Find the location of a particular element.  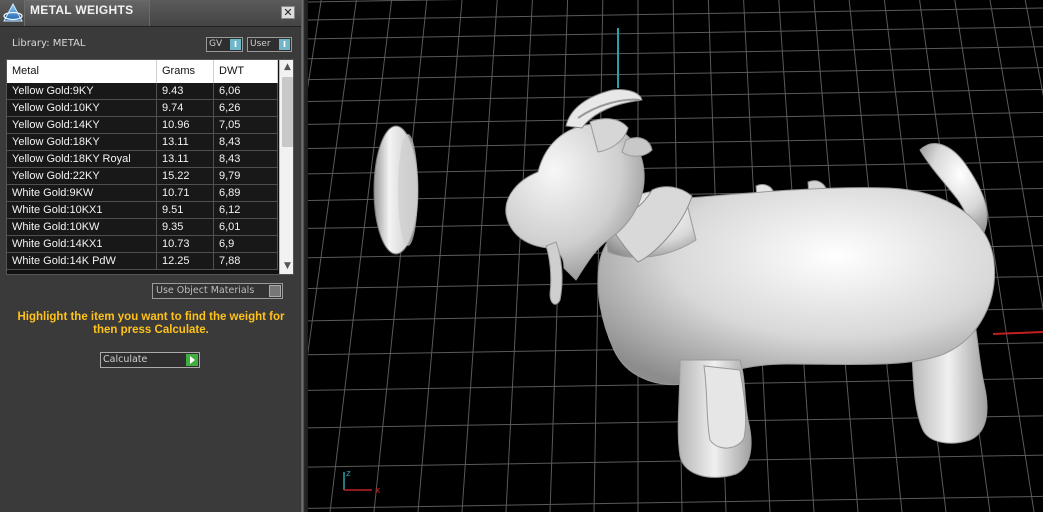

dwt-cell: 6,89 is located at coordinates (246, 193).